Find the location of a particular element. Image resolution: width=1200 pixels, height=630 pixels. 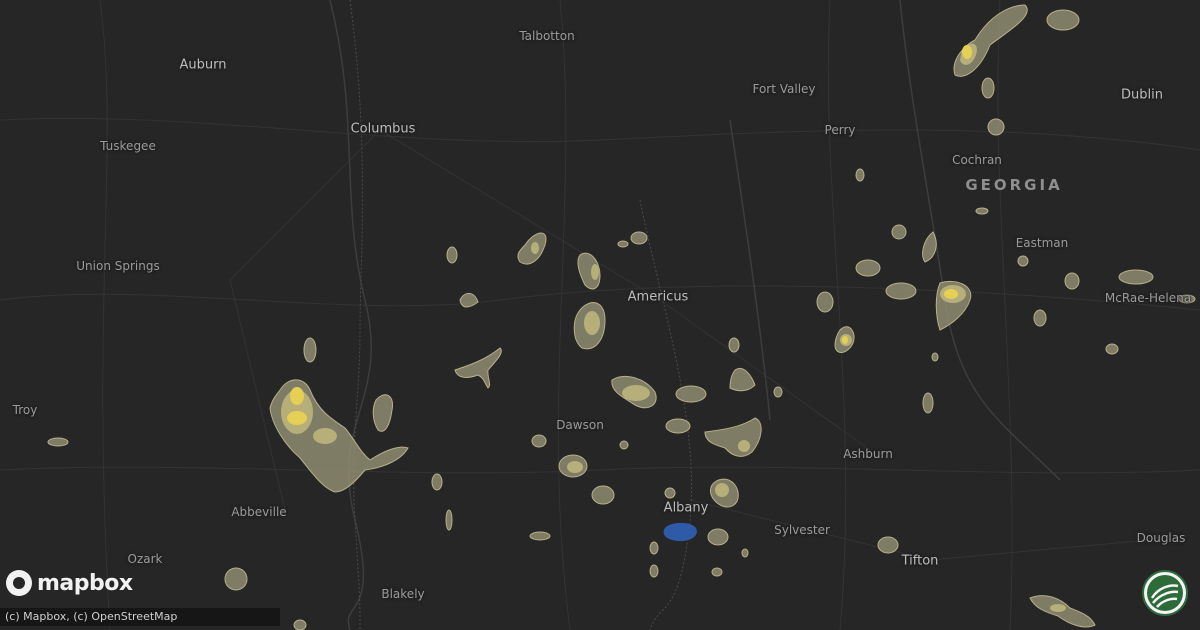

city-label-cochran: Cochran is located at coordinates (977, 160).